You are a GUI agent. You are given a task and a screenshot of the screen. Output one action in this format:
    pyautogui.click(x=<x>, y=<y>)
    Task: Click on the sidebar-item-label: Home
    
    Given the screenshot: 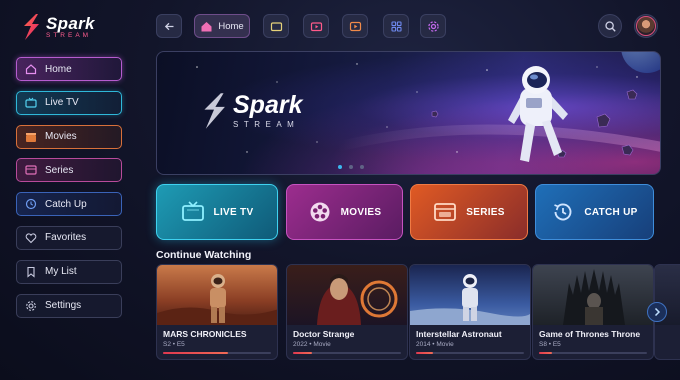 What is the action you would take?
    pyautogui.click(x=58, y=69)
    